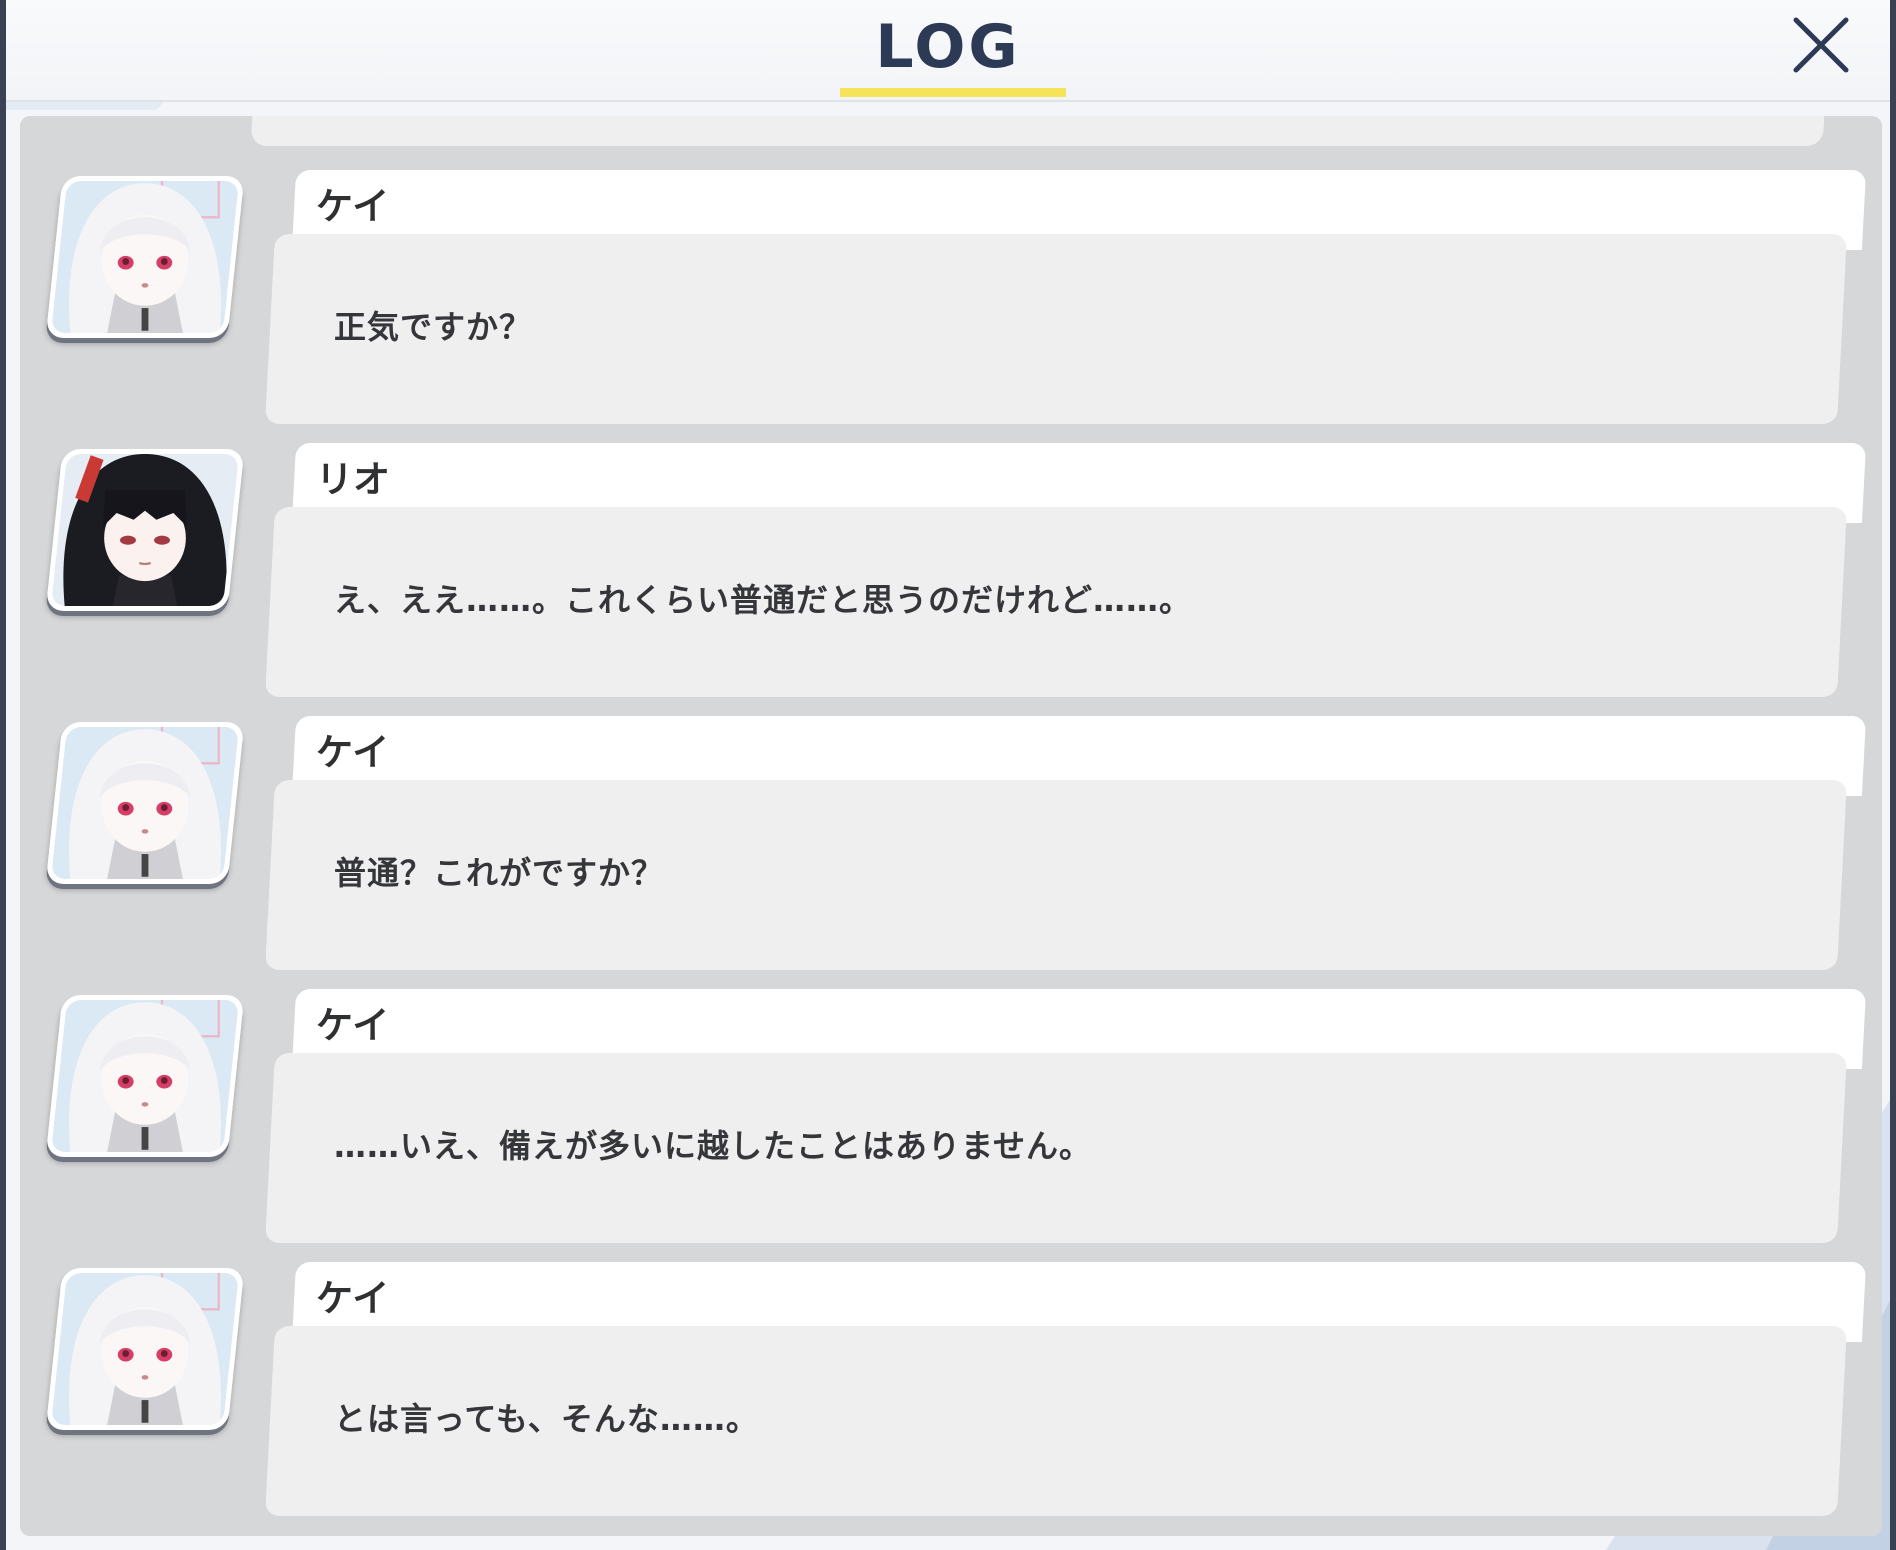 The height and width of the screenshot is (1550, 1896). Describe the element at coordinates (763, 600) in the screenshot. I see `message-text: え、ええ……。これくらい普通だと思うのだけれど……。` at that location.